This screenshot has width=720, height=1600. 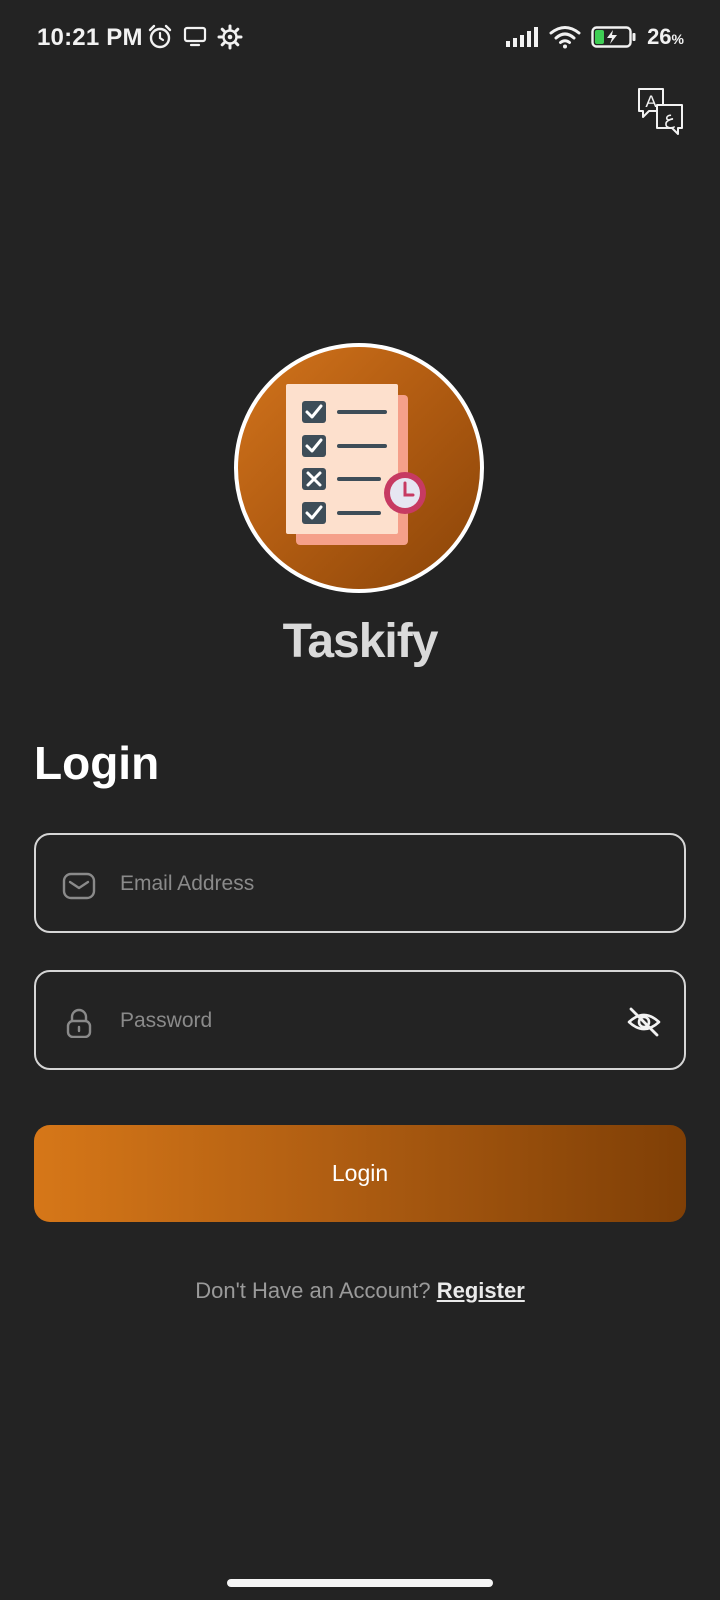 What do you see at coordinates (79, 1023) in the screenshot?
I see `lock-icon` at bounding box center [79, 1023].